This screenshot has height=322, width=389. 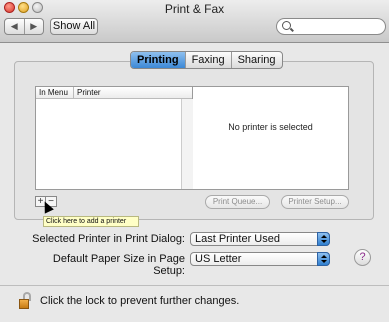 I want to click on lock-icon, so click(x=26, y=300).